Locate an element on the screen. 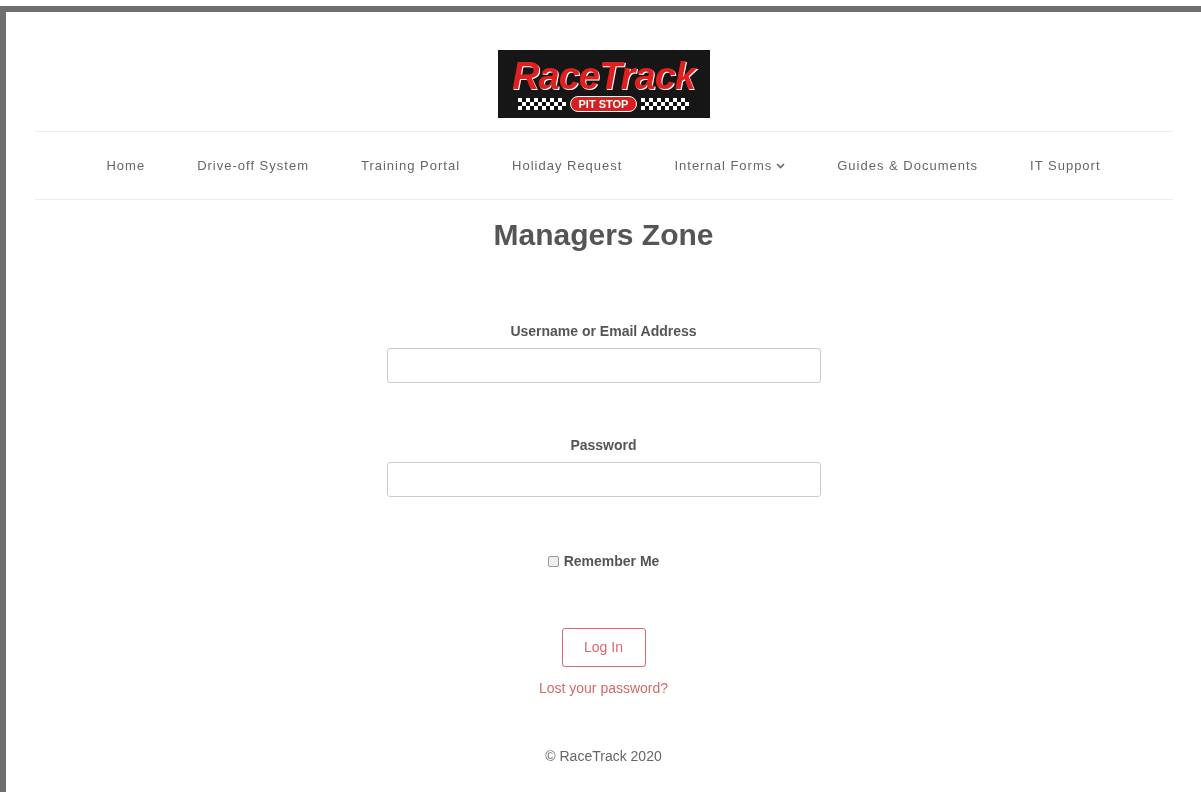  nav-link: Holiday Request is located at coordinates (567, 165).